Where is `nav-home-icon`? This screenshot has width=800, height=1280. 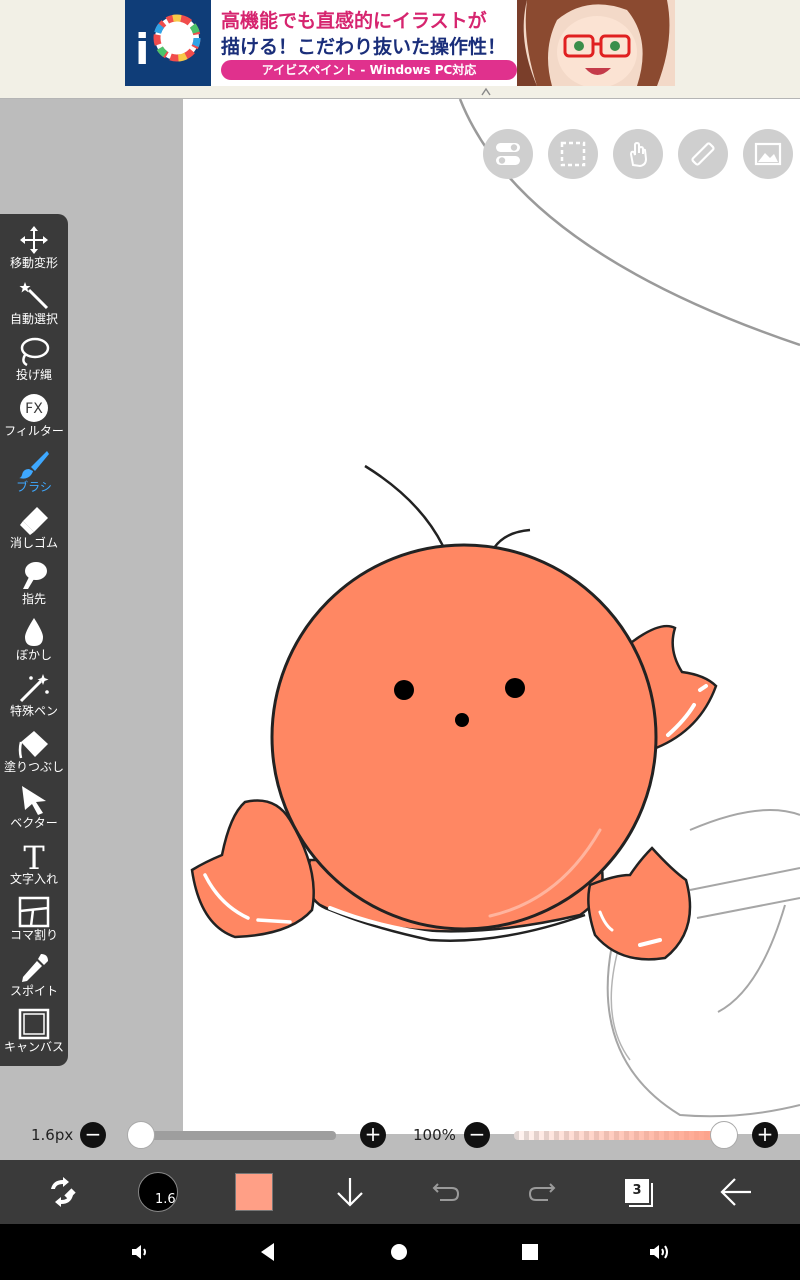 nav-home-icon is located at coordinates (399, 1252).